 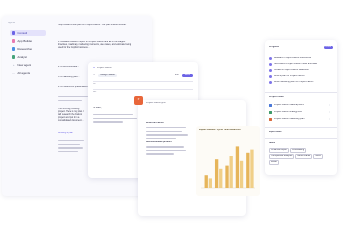 I want to click on doc-heading: What the Falcon, so click(x=155, y=123).